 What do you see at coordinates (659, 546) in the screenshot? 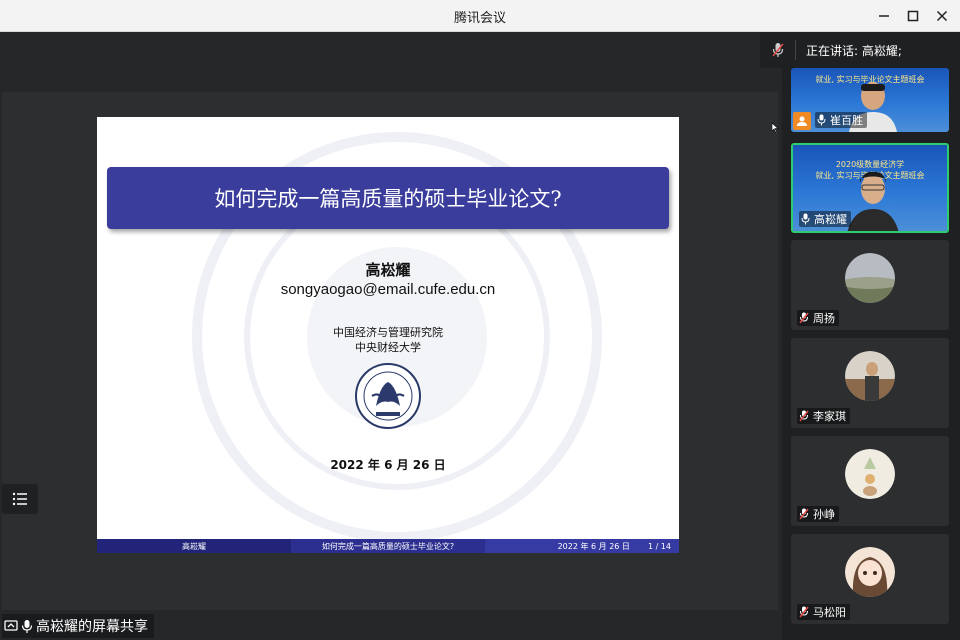
I see `footer-page: 1 / 14` at bounding box center [659, 546].